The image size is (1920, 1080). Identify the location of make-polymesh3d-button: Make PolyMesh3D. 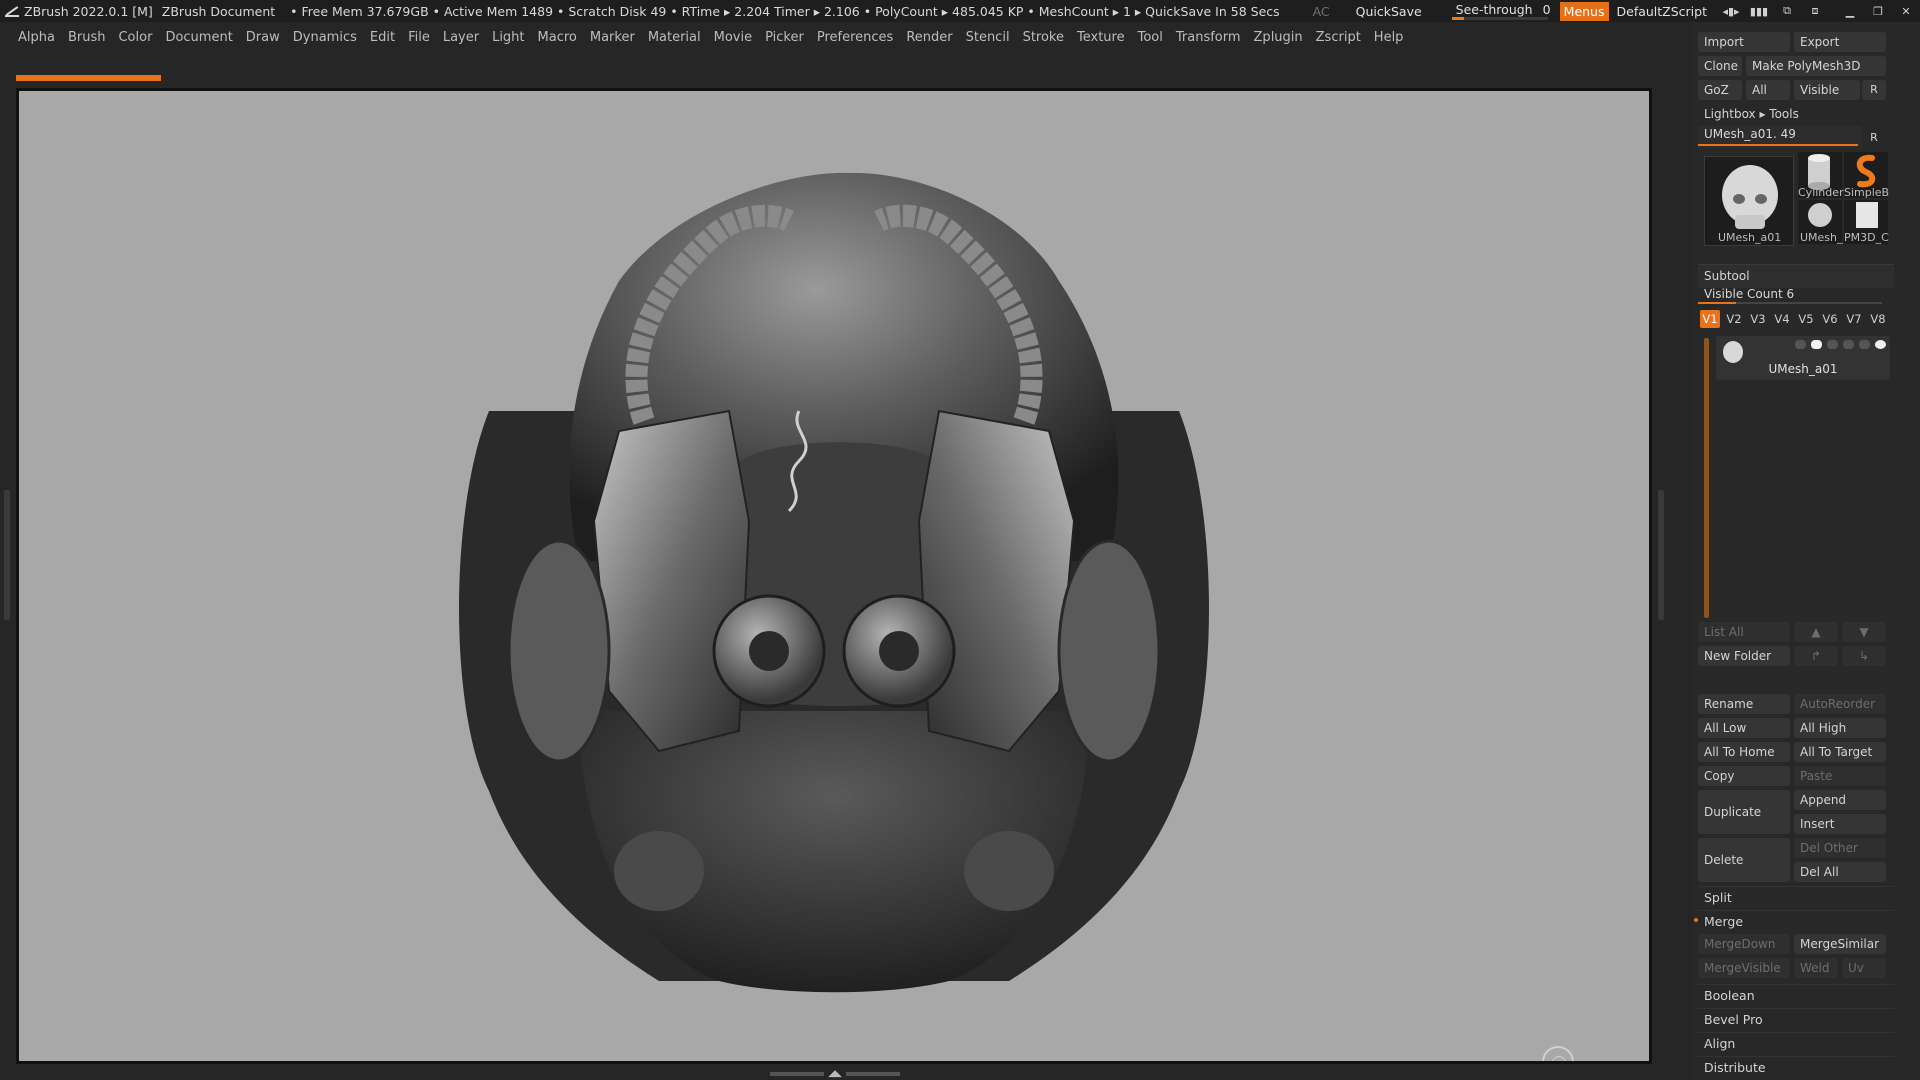
(1816, 66).